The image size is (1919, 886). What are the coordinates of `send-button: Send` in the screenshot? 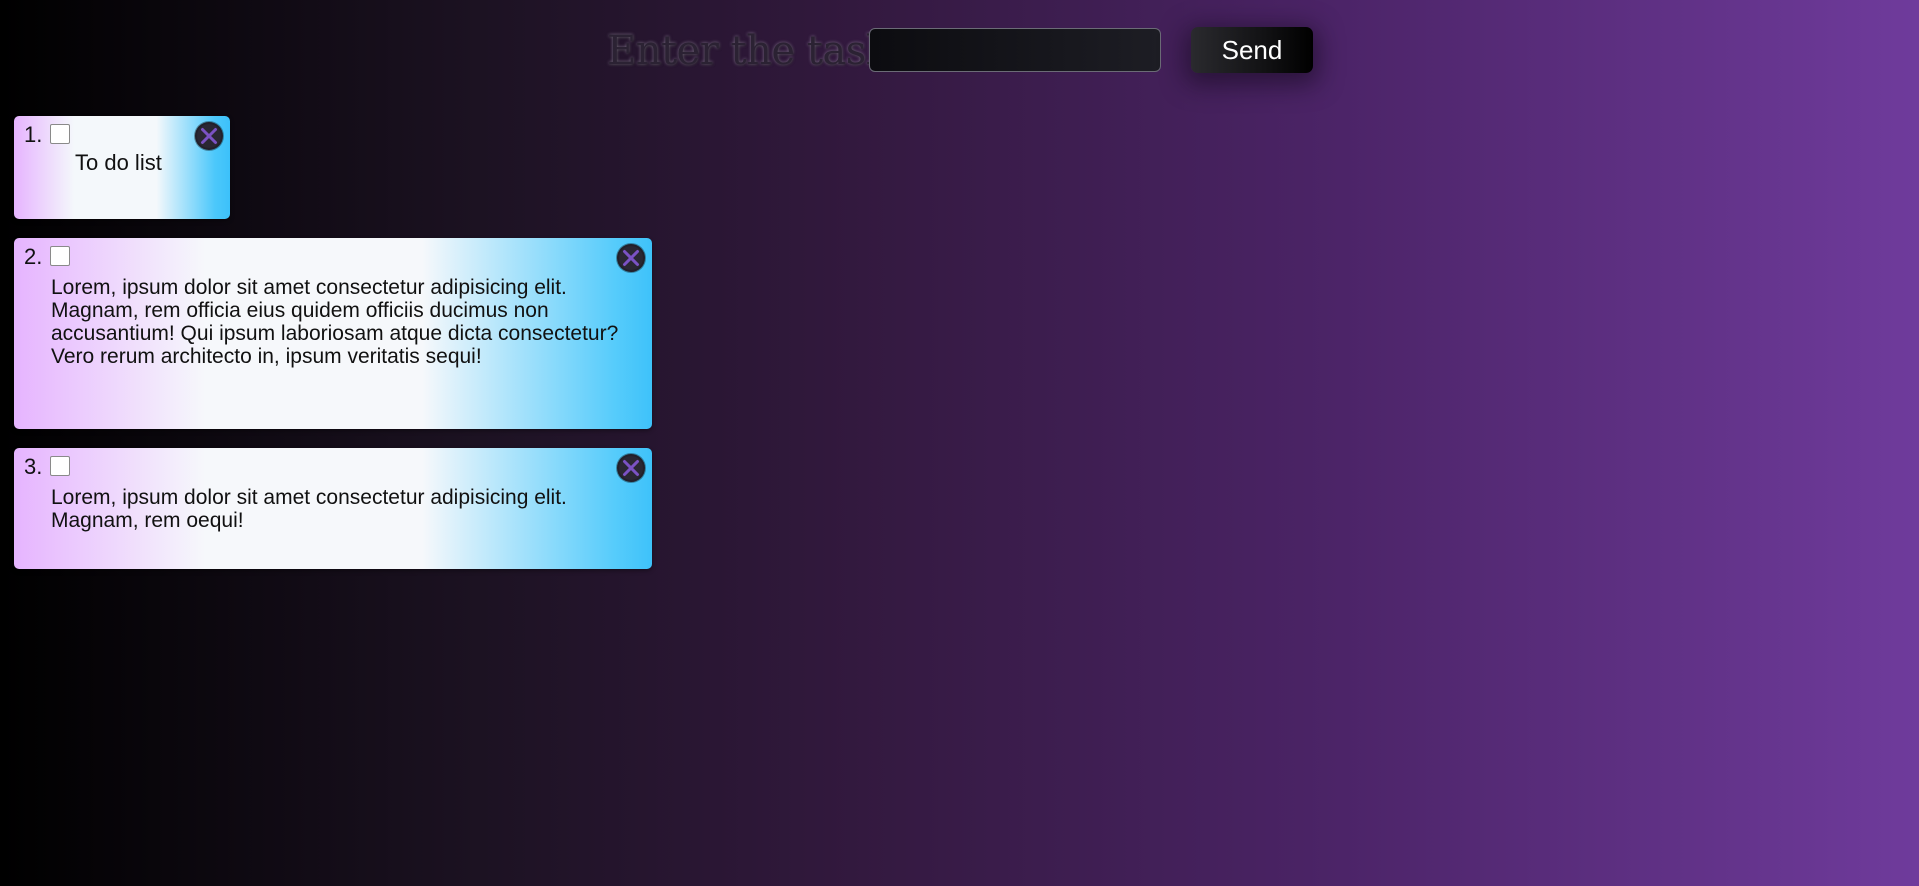 It's located at (1252, 50).